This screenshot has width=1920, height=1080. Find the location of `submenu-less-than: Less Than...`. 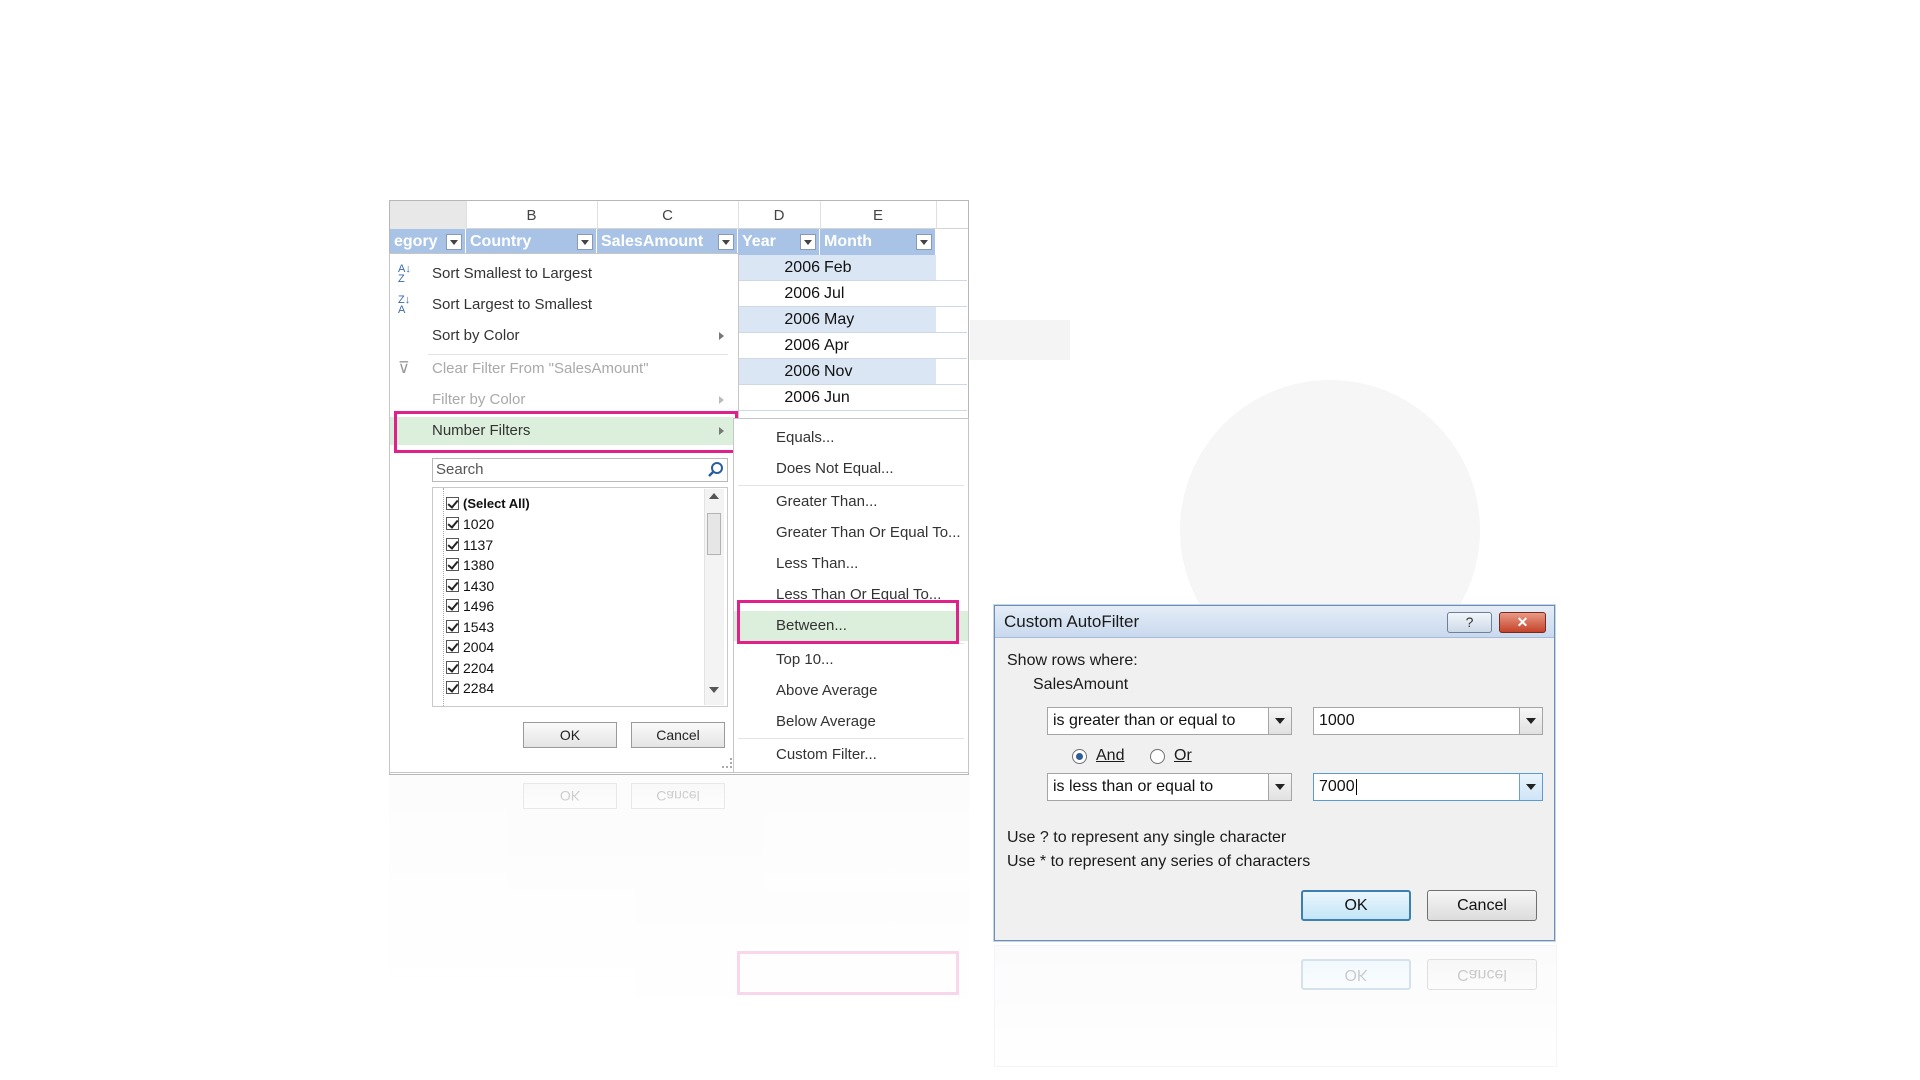

submenu-less-than: Less Than... is located at coordinates (851, 564).